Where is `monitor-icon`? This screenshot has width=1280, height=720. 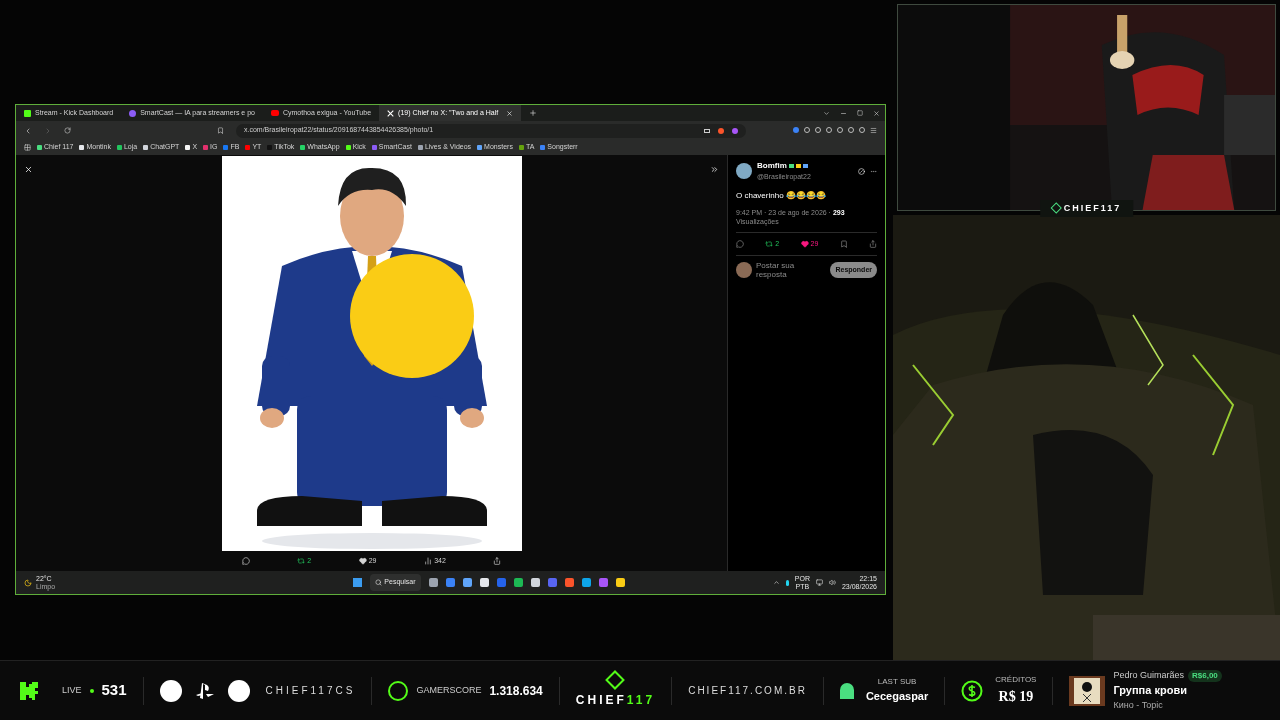 monitor-icon is located at coordinates (819, 582).